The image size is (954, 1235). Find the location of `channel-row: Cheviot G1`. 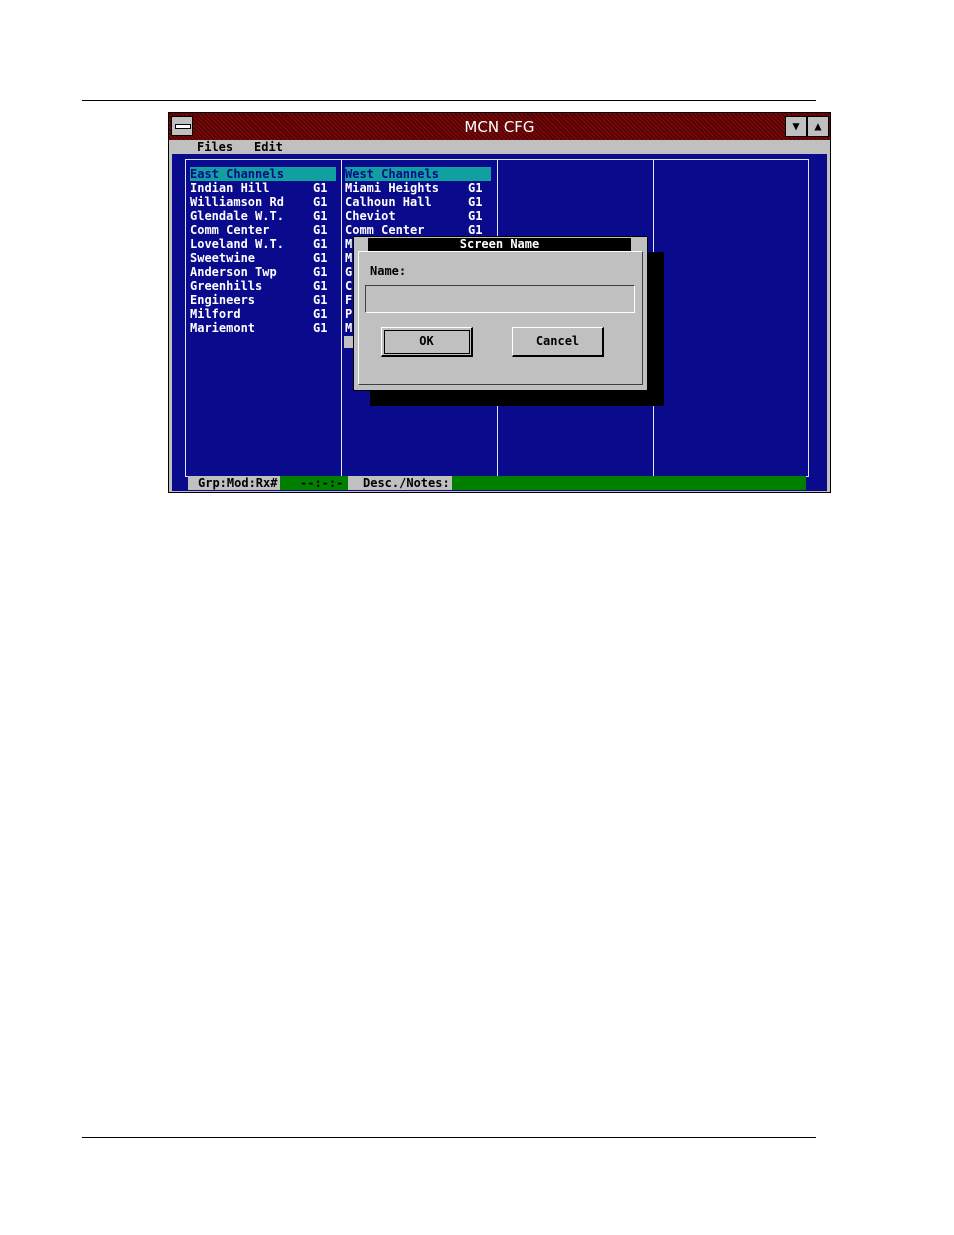

channel-row: Cheviot G1 is located at coordinates (418, 216).